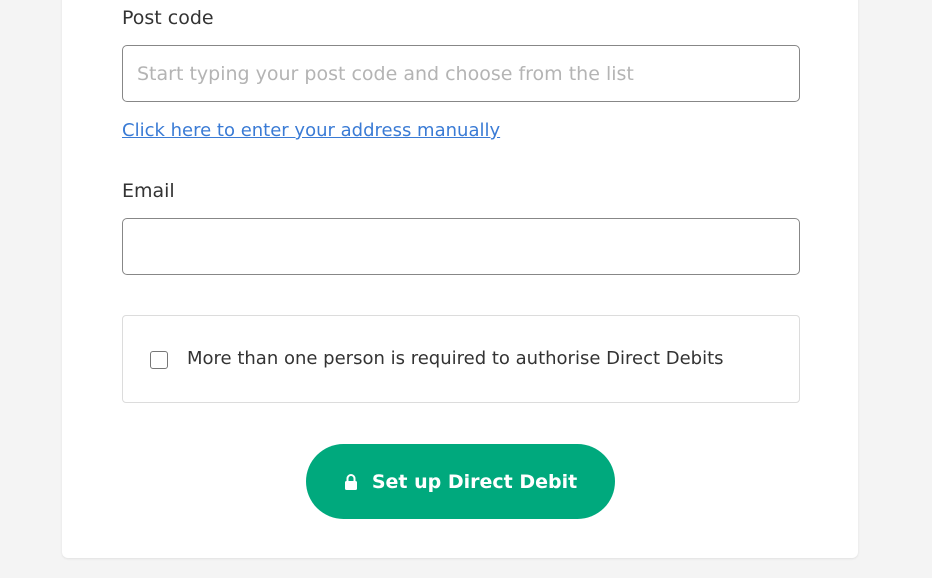  I want to click on postcode-label: Post code, so click(168, 18).